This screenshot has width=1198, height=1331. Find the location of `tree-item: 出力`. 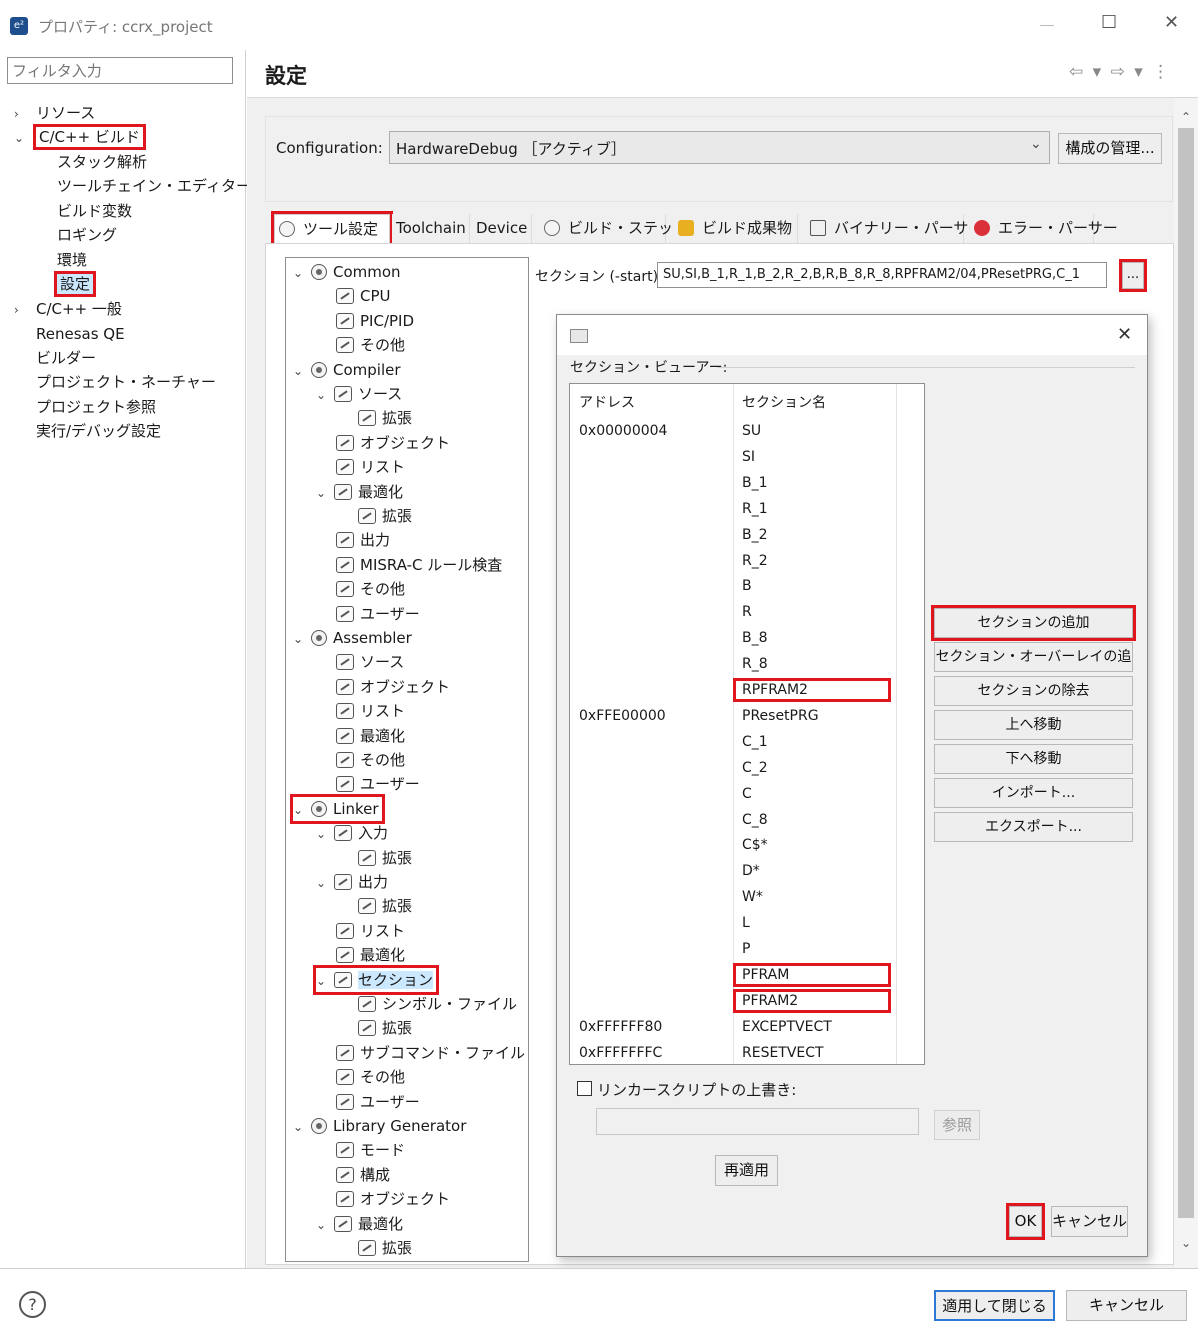

tree-item: 出力 is located at coordinates (353, 540).